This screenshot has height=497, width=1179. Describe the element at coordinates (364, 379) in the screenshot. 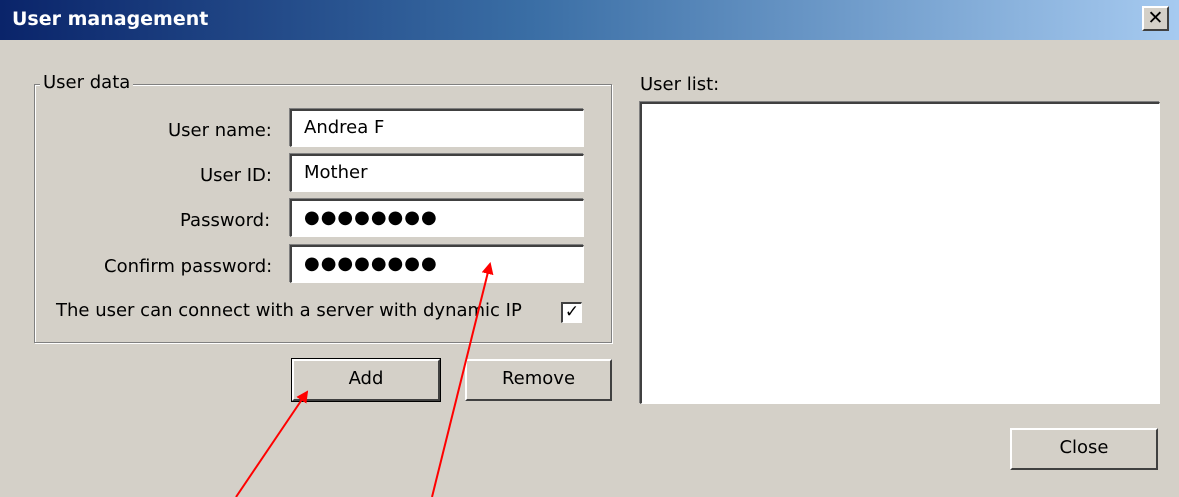

I see `annotation-arrows` at that location.